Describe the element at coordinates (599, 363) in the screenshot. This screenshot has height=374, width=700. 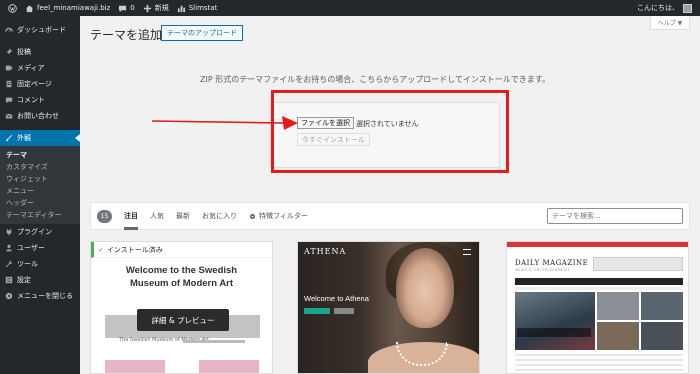
I see `dm-article-lines` at that location.